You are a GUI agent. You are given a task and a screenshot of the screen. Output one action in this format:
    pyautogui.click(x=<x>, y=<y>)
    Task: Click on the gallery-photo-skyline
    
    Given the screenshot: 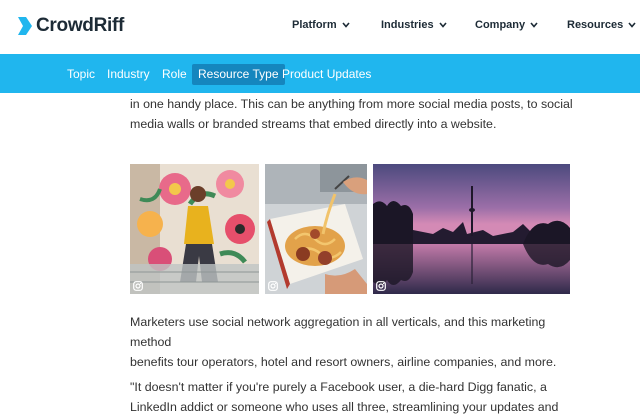 What is the action you would take?
    pyautogui.click(x=471, y=229)
    